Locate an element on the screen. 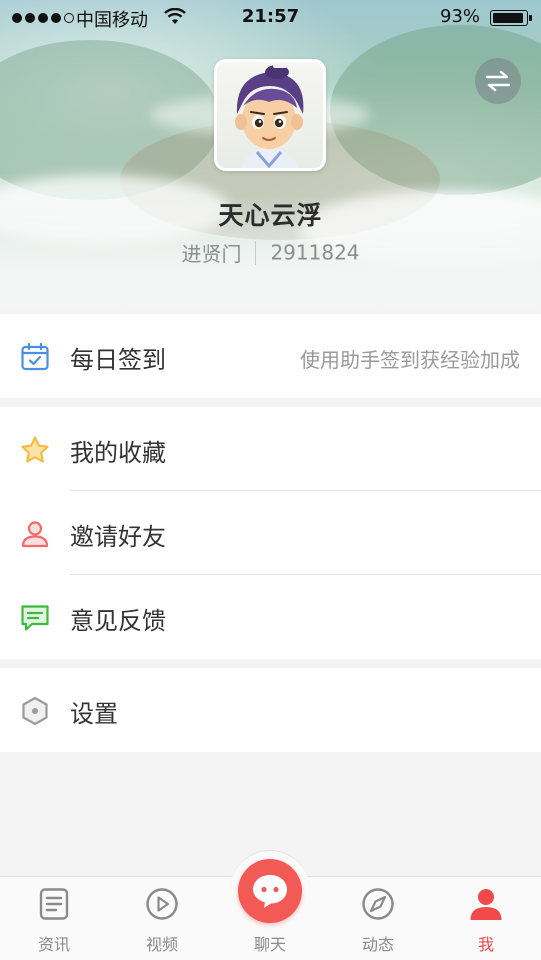  tab-label: 视频 is located at coordinates (161, 944).